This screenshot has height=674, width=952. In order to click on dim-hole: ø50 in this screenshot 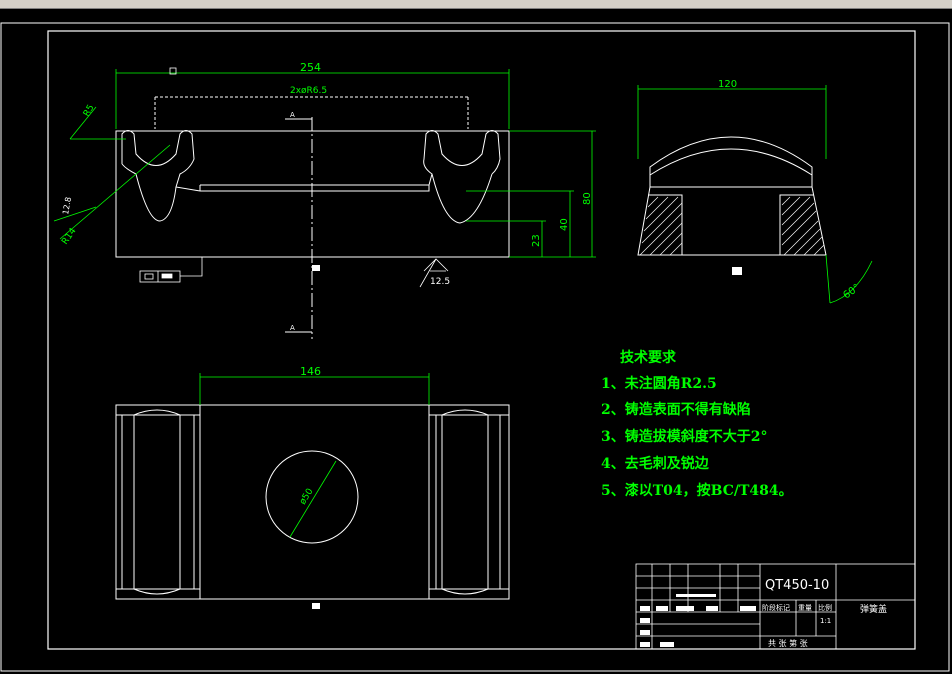, I will do `click(307, 497)`.